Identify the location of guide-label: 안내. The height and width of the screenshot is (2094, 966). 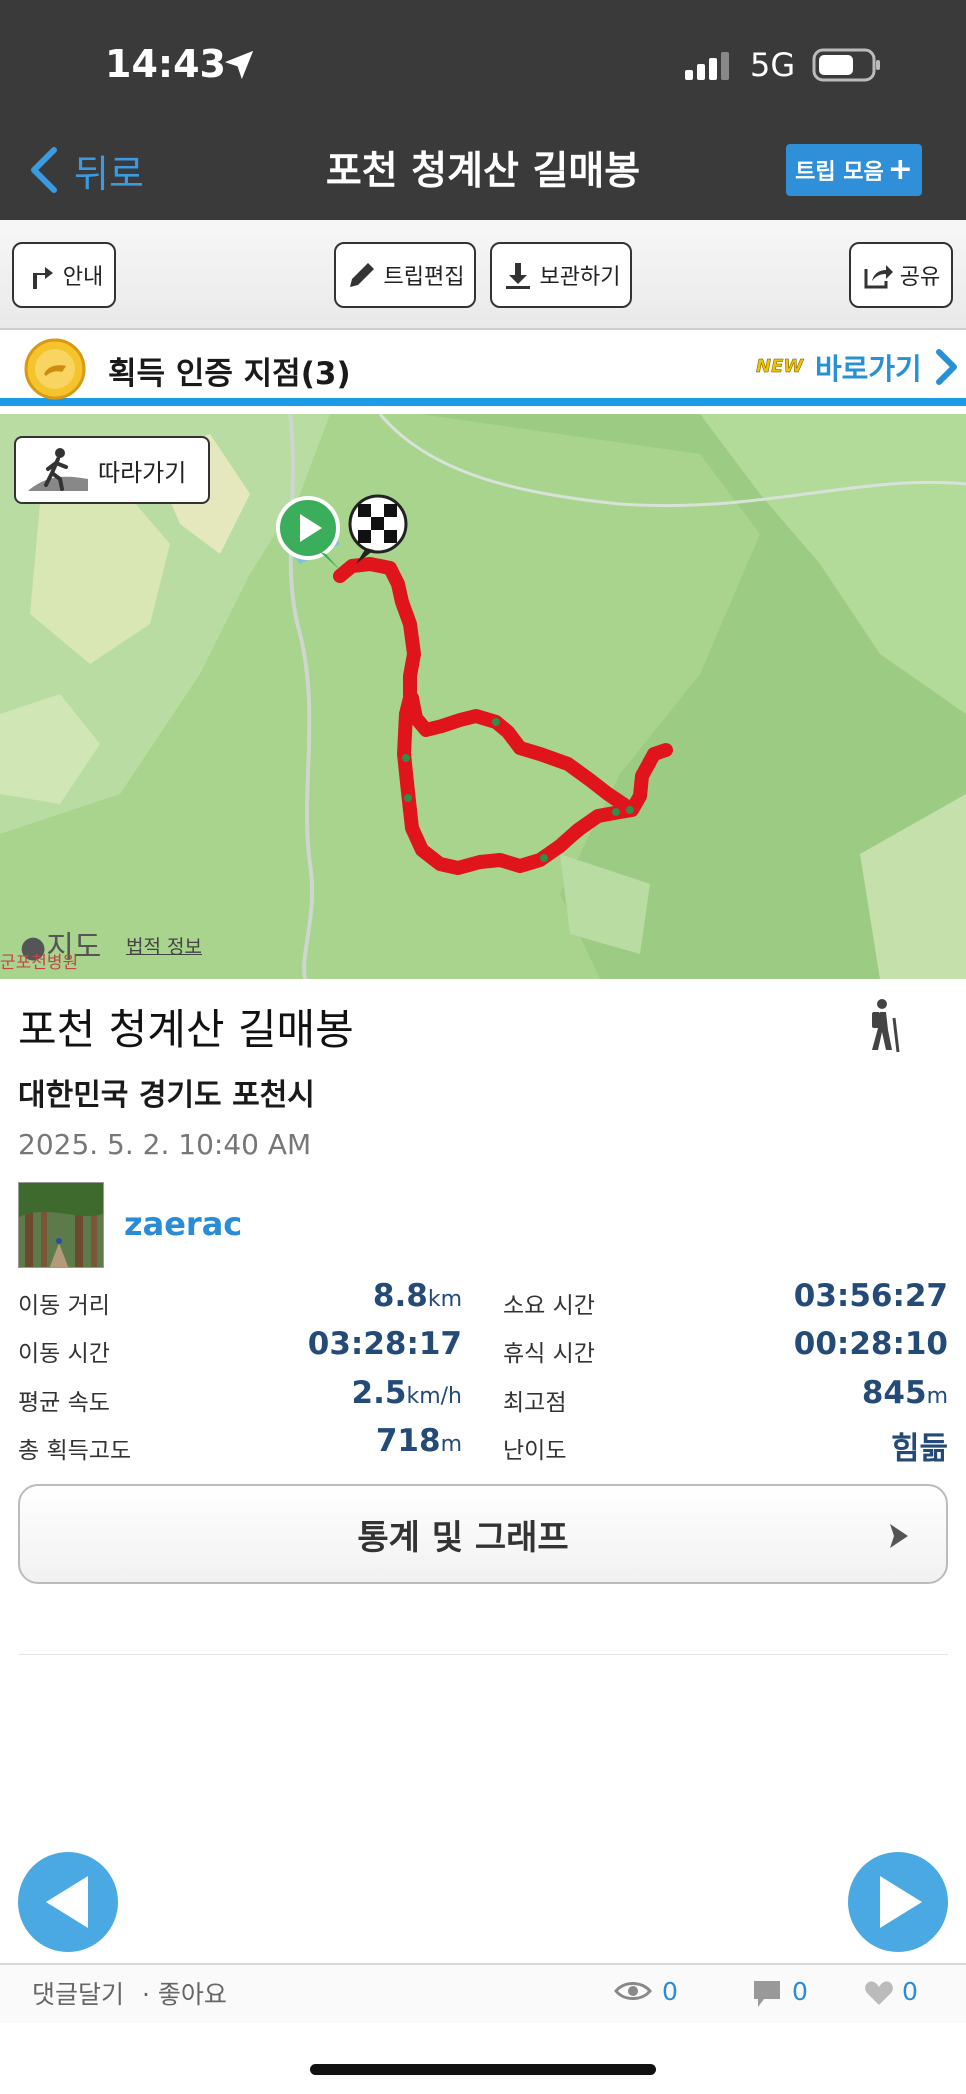
(83, 277).